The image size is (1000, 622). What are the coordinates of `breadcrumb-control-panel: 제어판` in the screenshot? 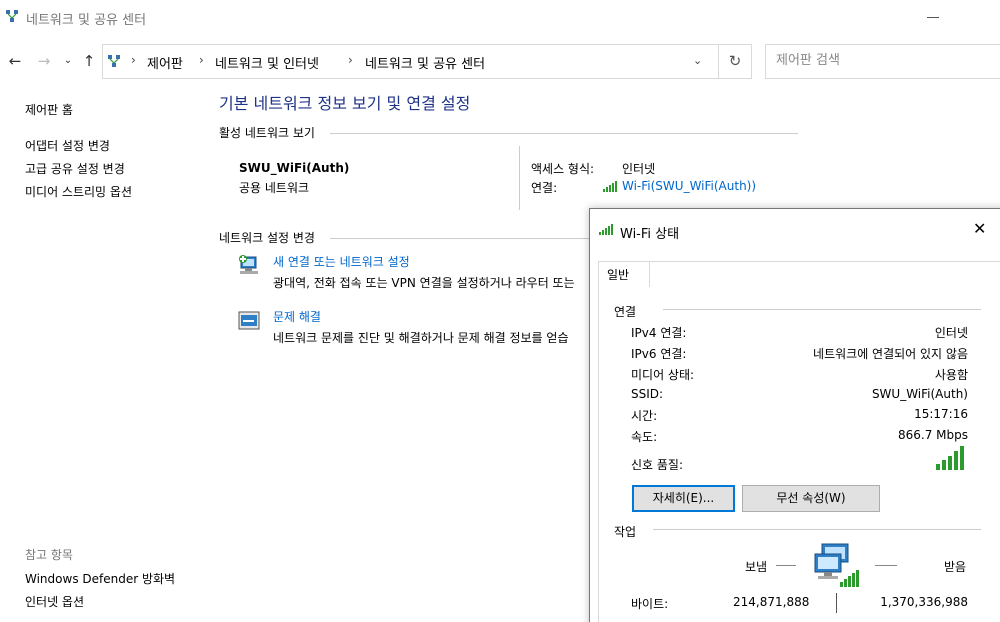 It's located at (165, 62).